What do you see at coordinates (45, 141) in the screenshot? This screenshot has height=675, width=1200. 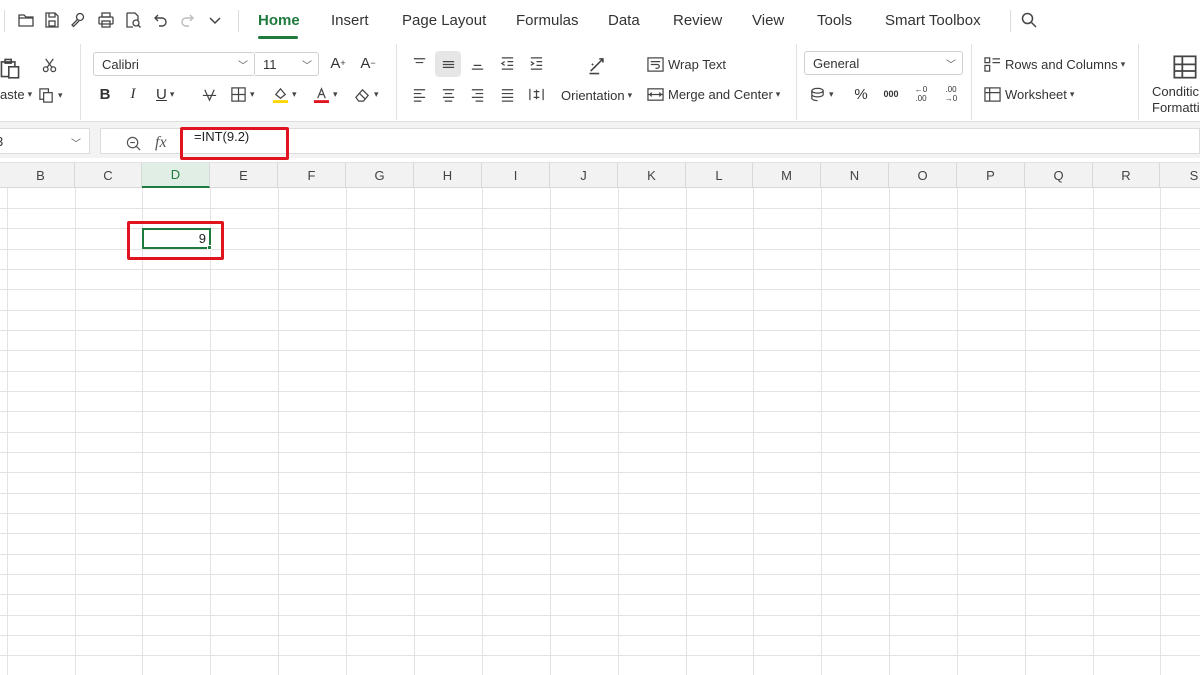 I see `name-box: 3﹀` at bounding box center [45, 141].